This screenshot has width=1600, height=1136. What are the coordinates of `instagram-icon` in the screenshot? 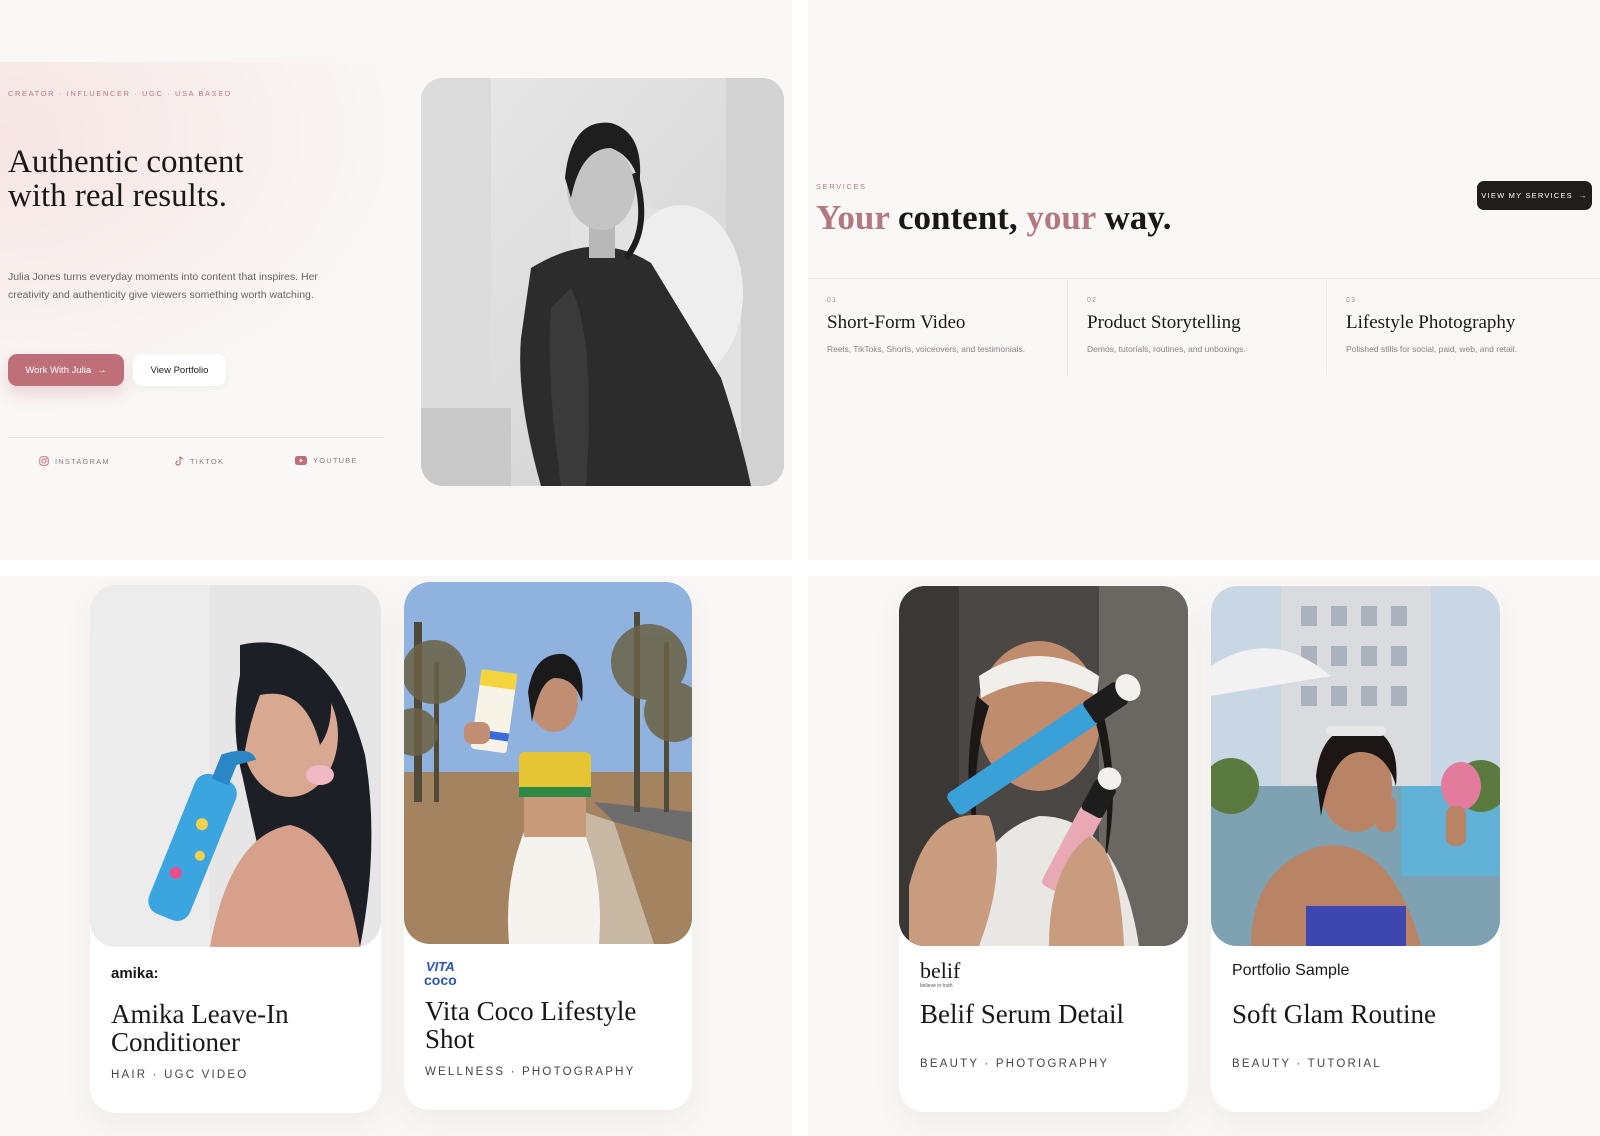 It's located at (44, 461).